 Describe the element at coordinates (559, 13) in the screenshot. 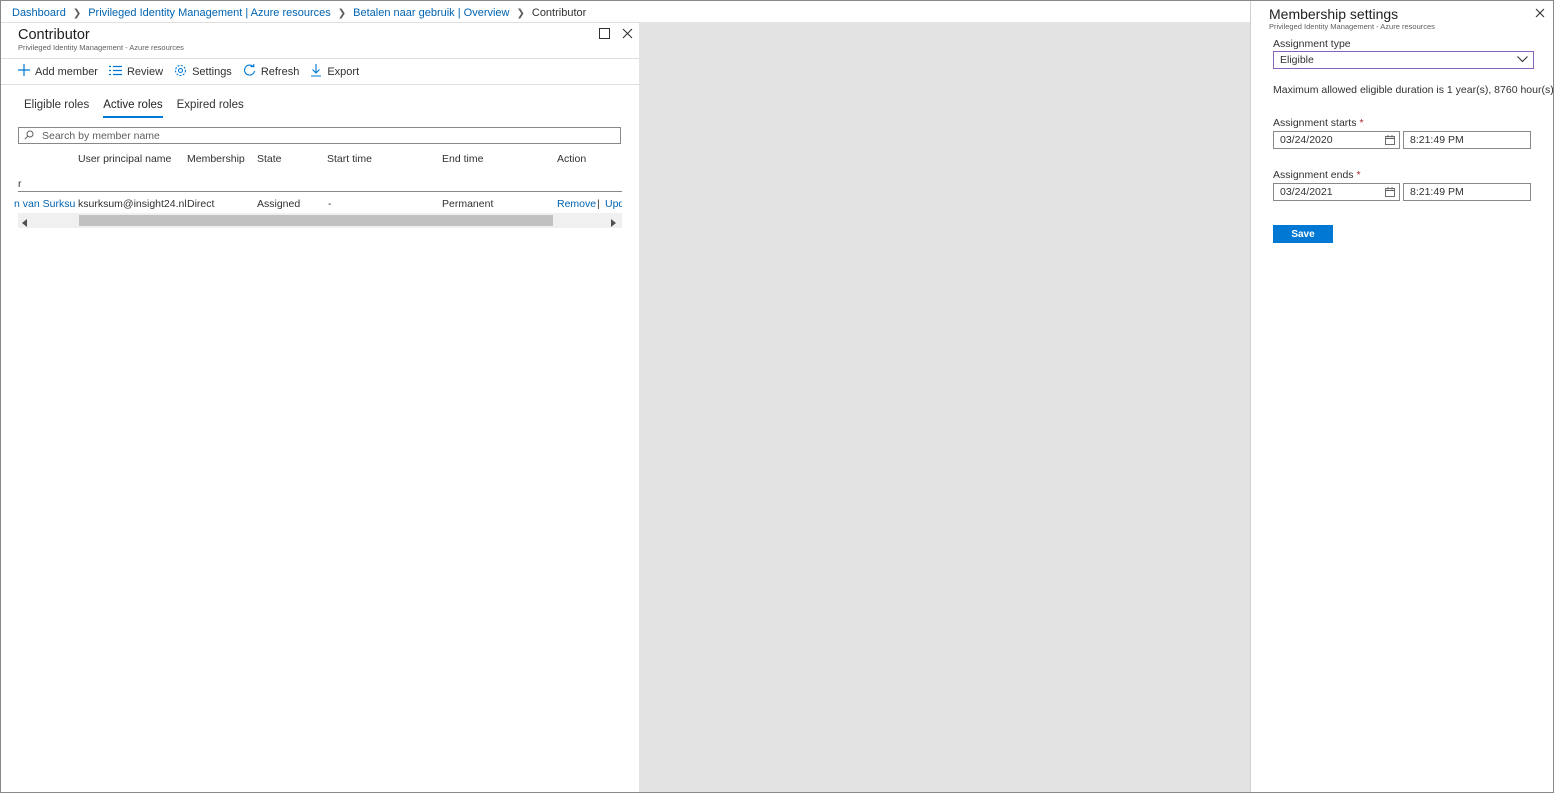

I see `breadcrumb-current: Contributor` at that location.